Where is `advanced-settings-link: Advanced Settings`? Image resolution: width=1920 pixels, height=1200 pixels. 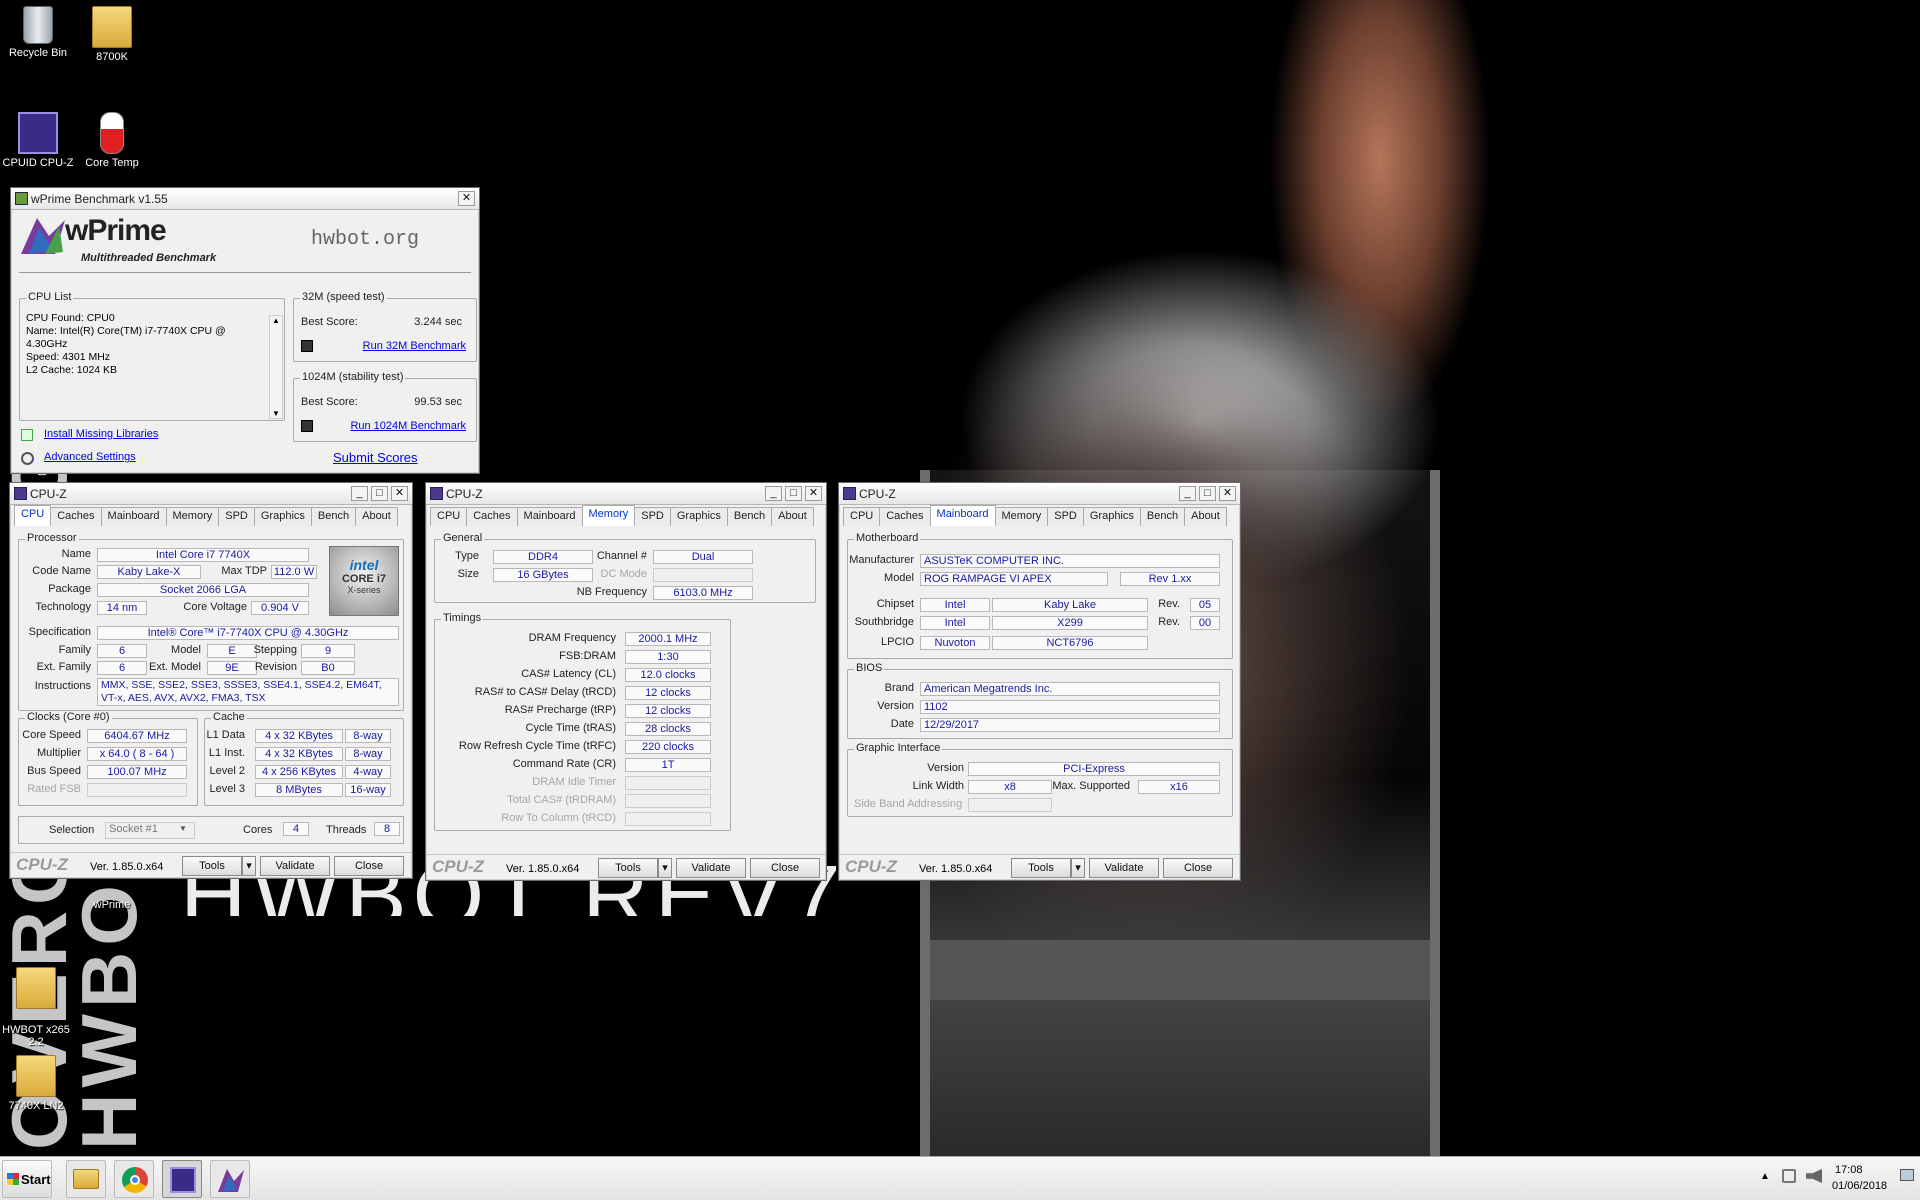
advanced-settings-link: Advanced Settings is located at coordinates (90, 457).